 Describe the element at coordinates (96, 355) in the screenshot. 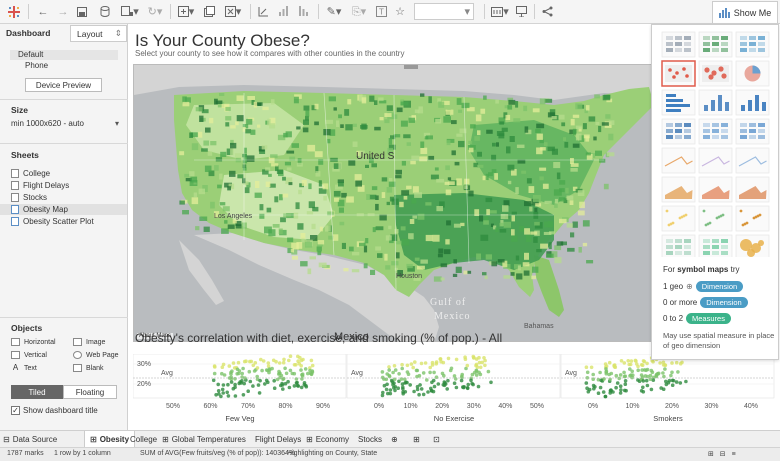

I see `object-web-page: Web Page` at that location.